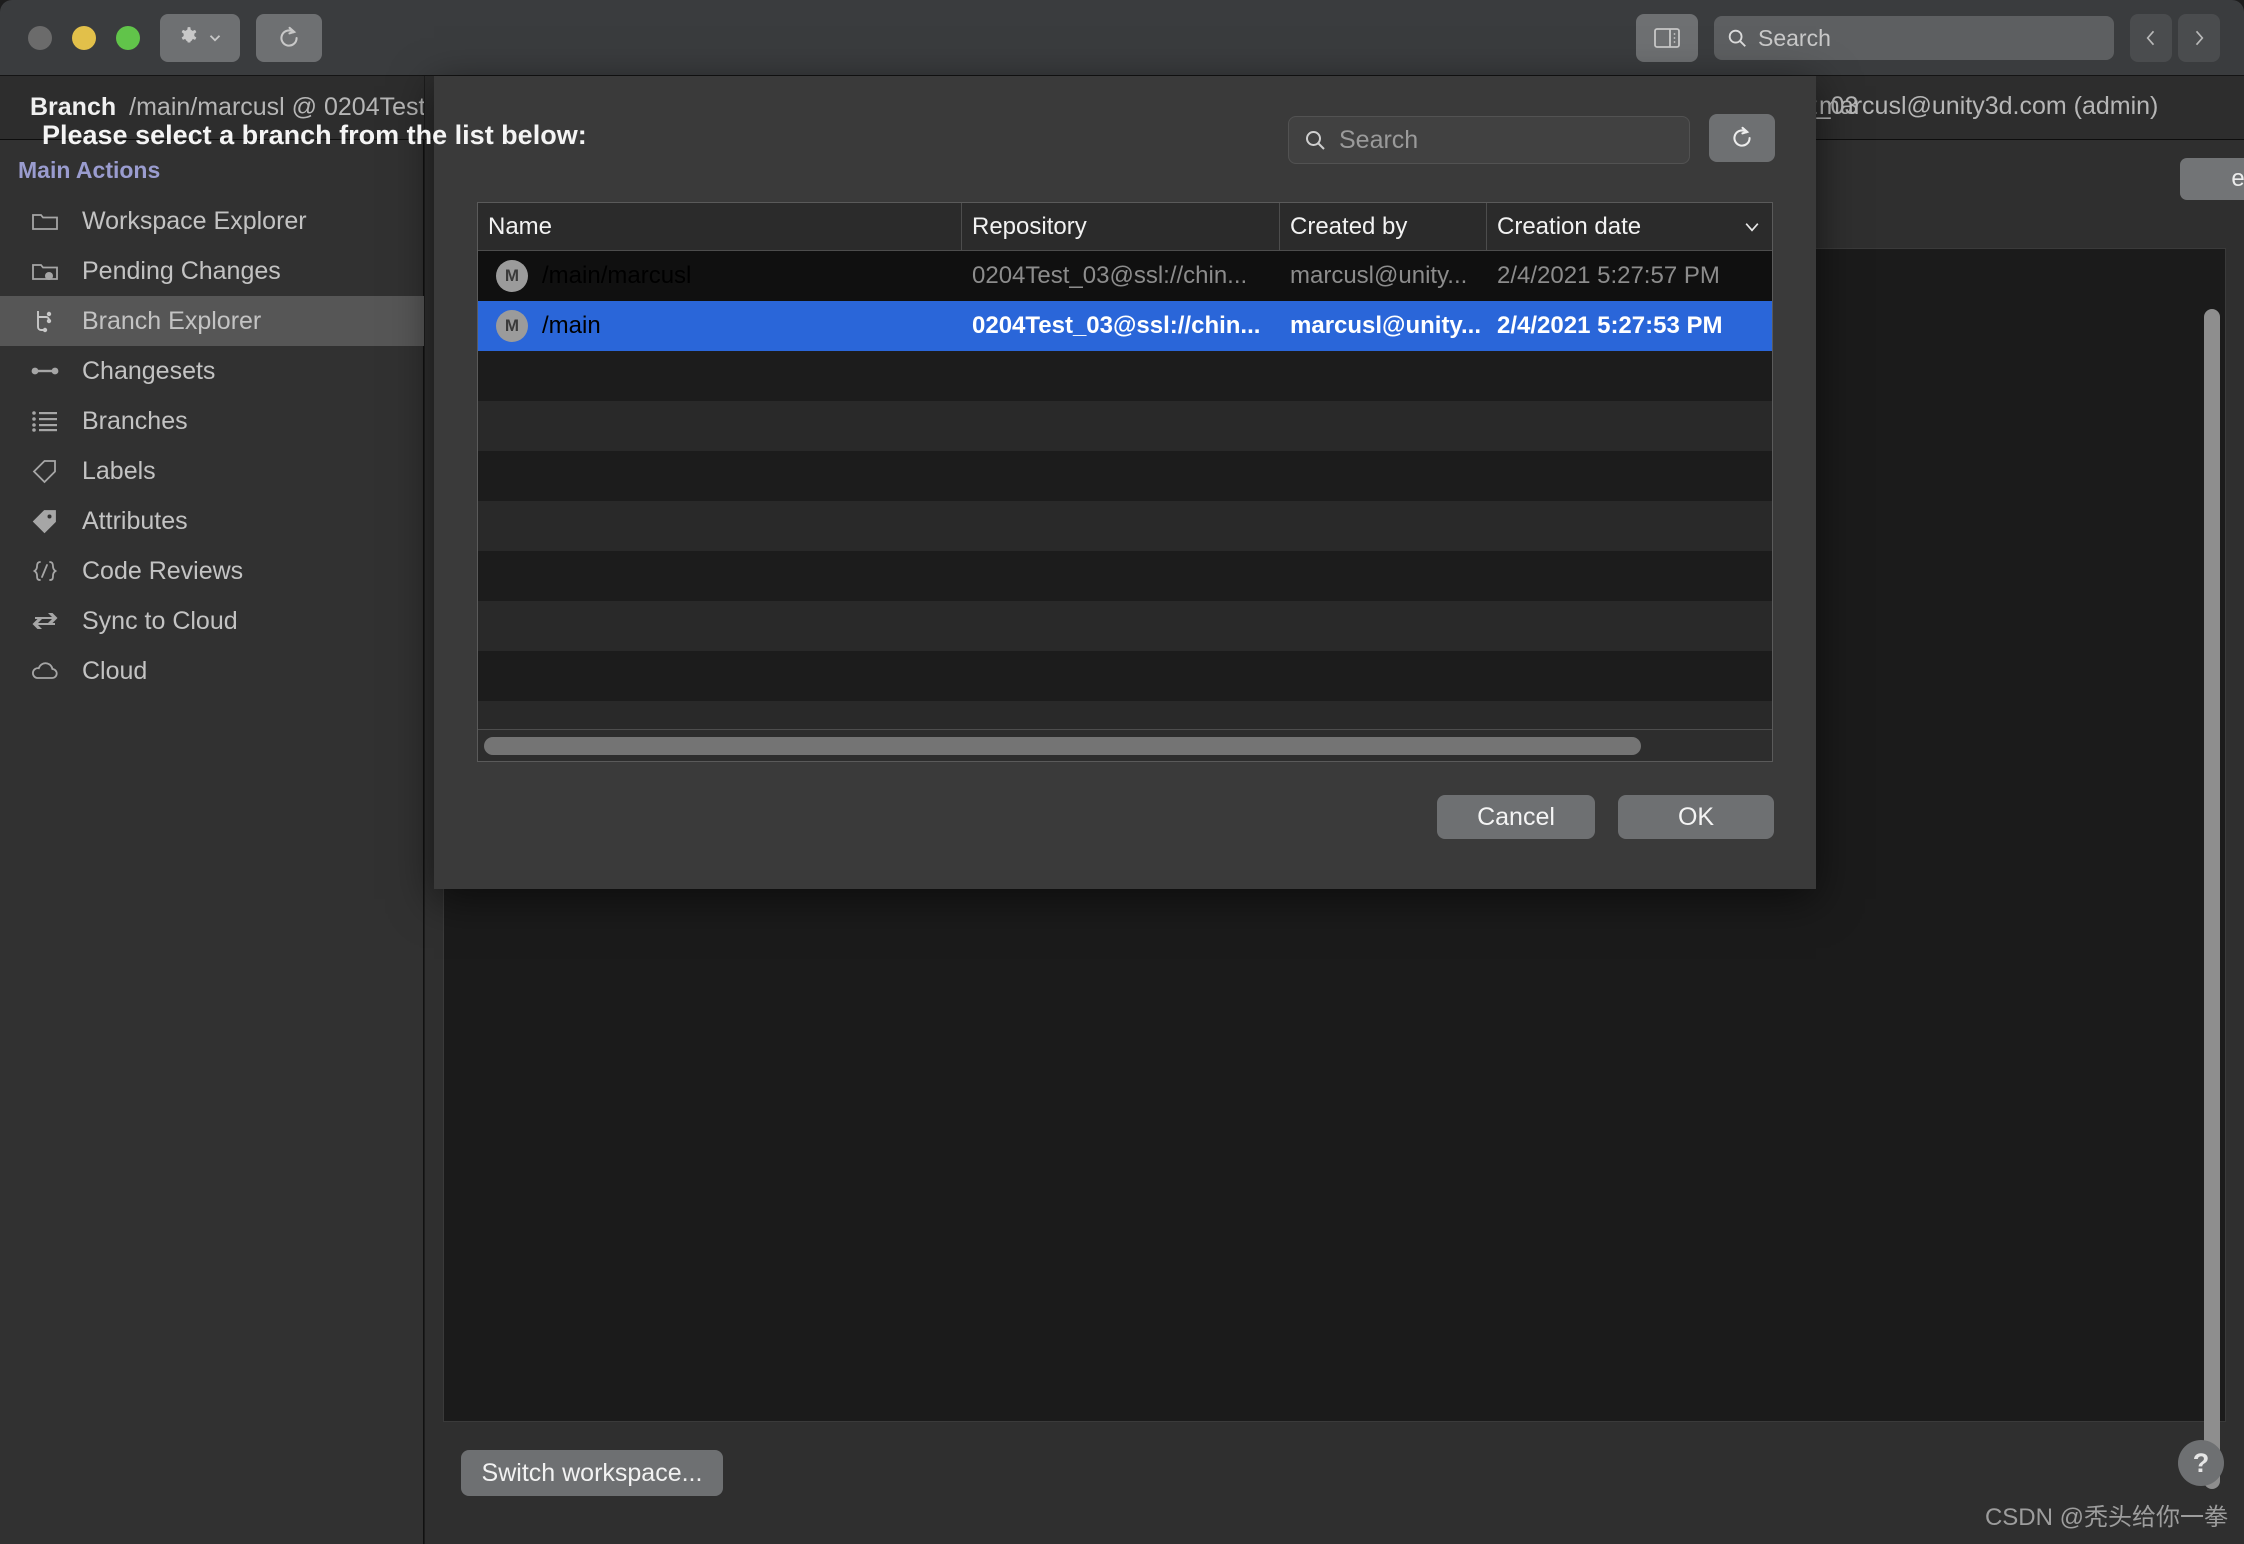 Image resolution: width=2244 pixels, height=1544 pixels. I want to click on table-header-row: Name Repository Created by Creation date, so click(1125, 227).